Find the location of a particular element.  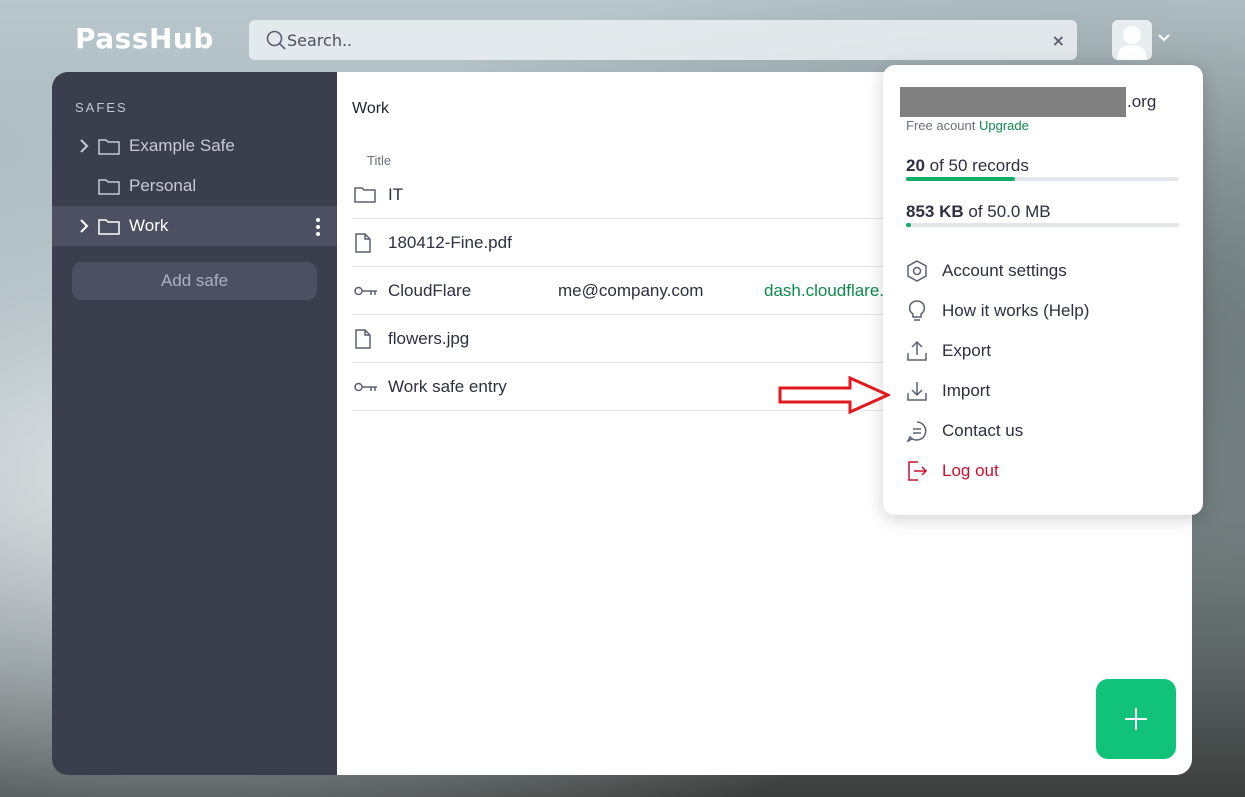

item-name: 180412-Fine.pdf is located at coordinates (450, 242).